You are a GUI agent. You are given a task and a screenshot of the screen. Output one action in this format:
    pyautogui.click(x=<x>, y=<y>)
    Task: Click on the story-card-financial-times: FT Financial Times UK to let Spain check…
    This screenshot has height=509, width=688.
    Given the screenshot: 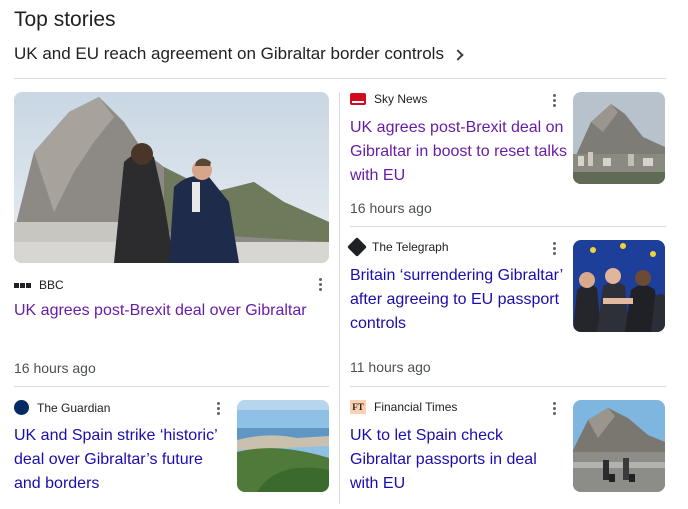 What is the action you would take?
    pyautogui.click(x=508, y=448)
    